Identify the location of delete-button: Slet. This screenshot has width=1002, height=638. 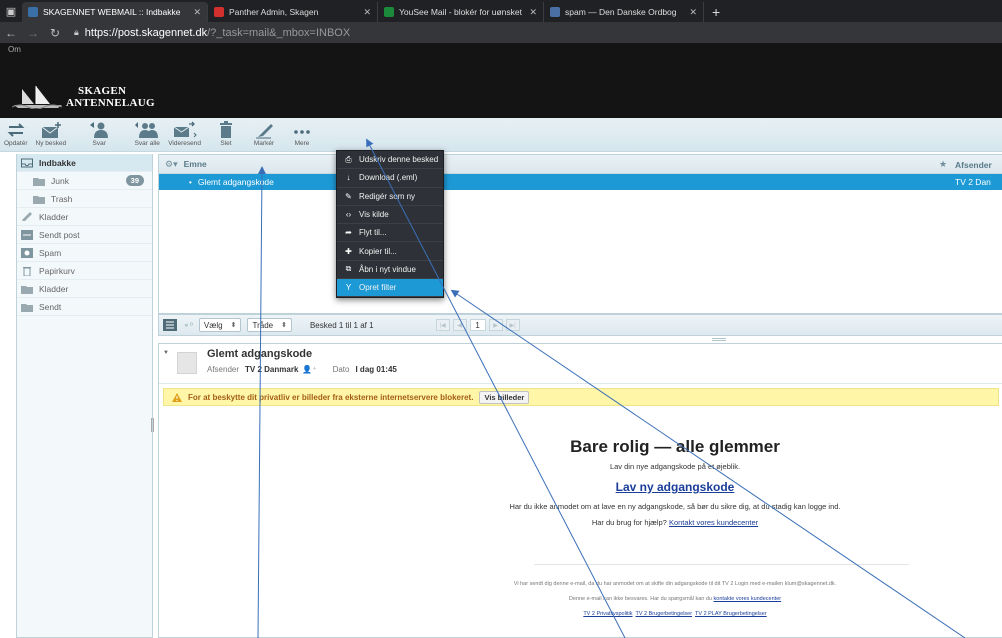
(226, 132).